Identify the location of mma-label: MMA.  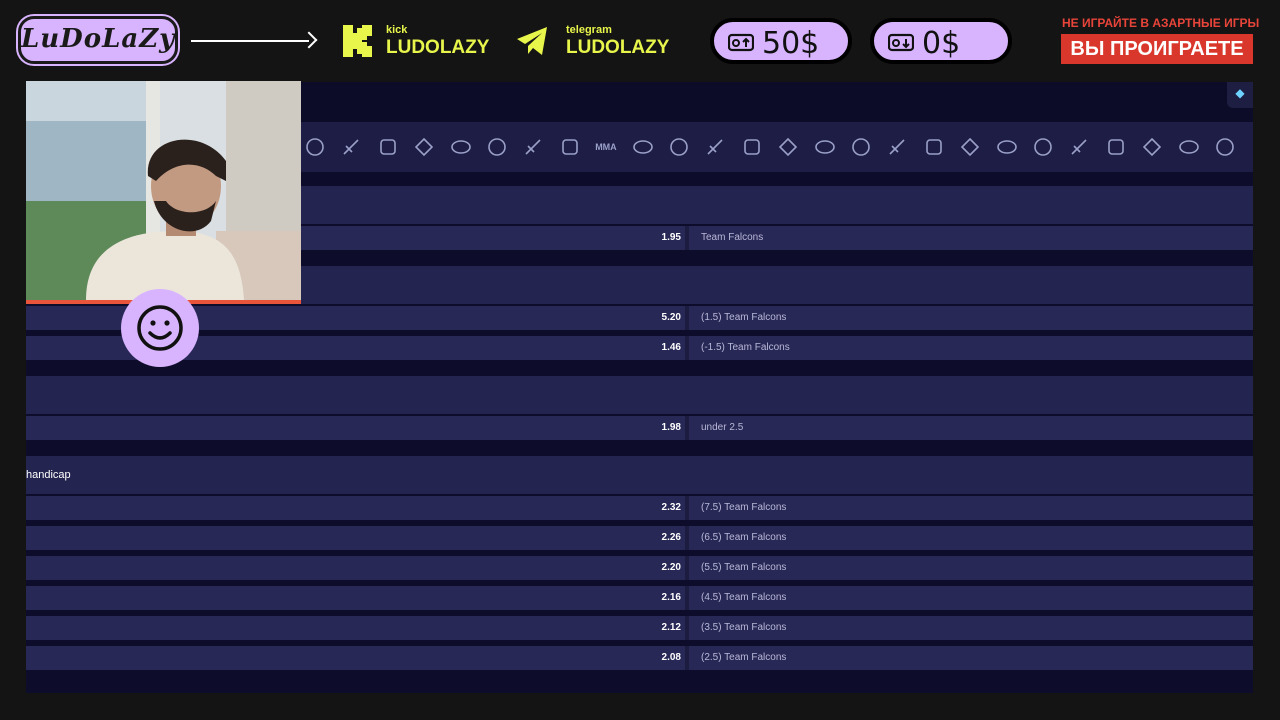
(606, 147).